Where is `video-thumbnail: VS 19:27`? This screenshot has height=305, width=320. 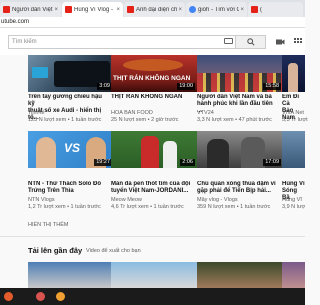 video-thumbnail: VS 19:27 is located at coordinates (71, 149).